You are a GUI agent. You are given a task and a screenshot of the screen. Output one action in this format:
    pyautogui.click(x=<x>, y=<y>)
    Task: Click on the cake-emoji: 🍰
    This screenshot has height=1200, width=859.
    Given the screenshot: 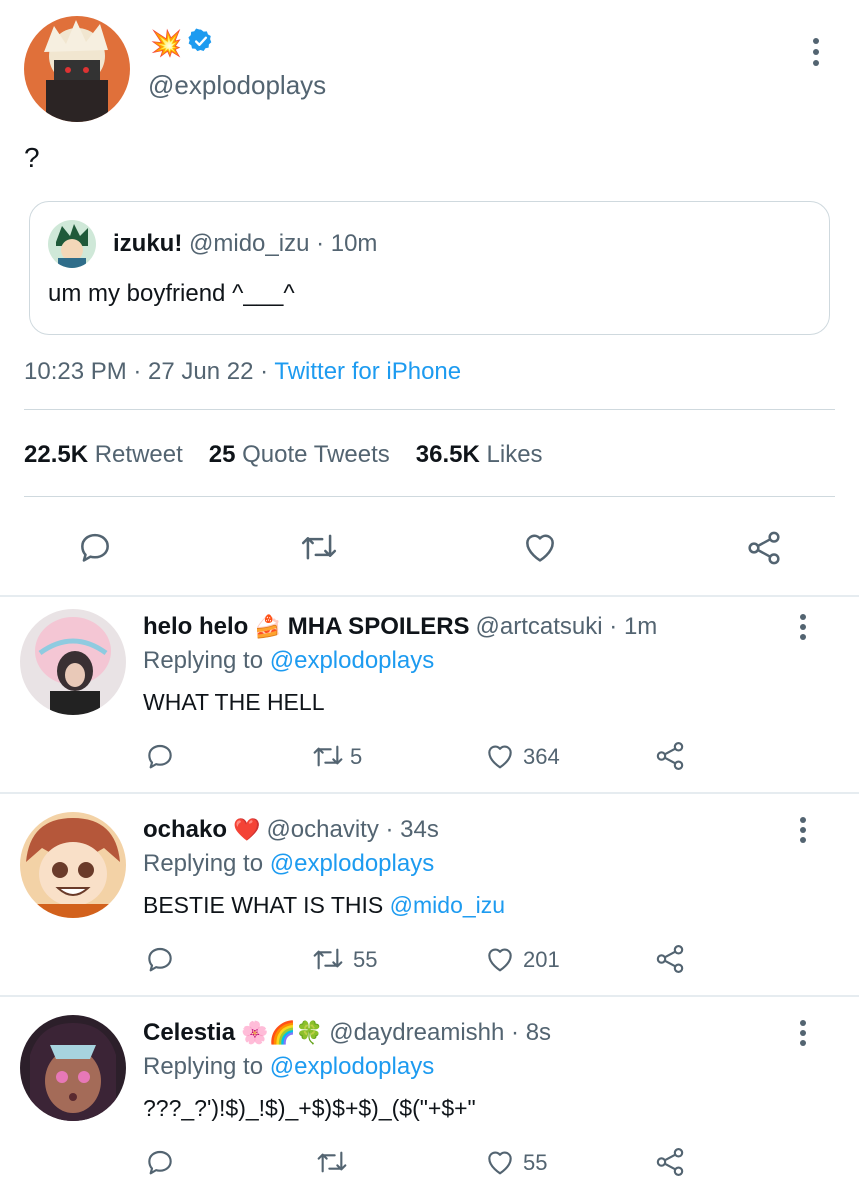 What is the action you would take?
    pyautogui.click(x=268, y=626)
    